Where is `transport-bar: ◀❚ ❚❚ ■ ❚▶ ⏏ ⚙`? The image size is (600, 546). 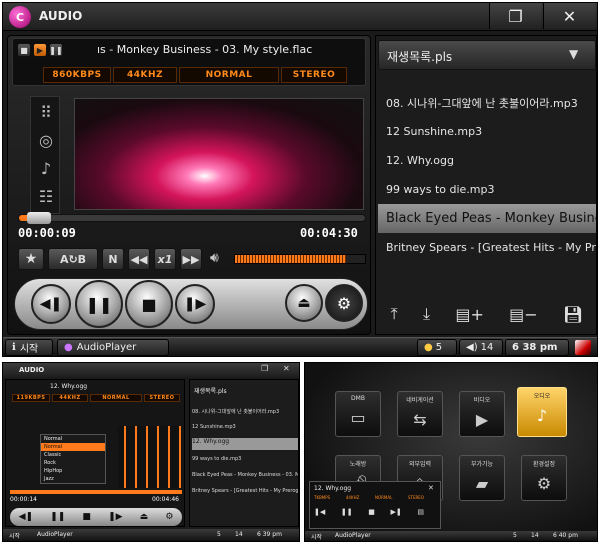 transport-bar: ◀❚ ❚❚ ■ ❚▶ ⏏ ⚙ is located at coordinates (191, 304).